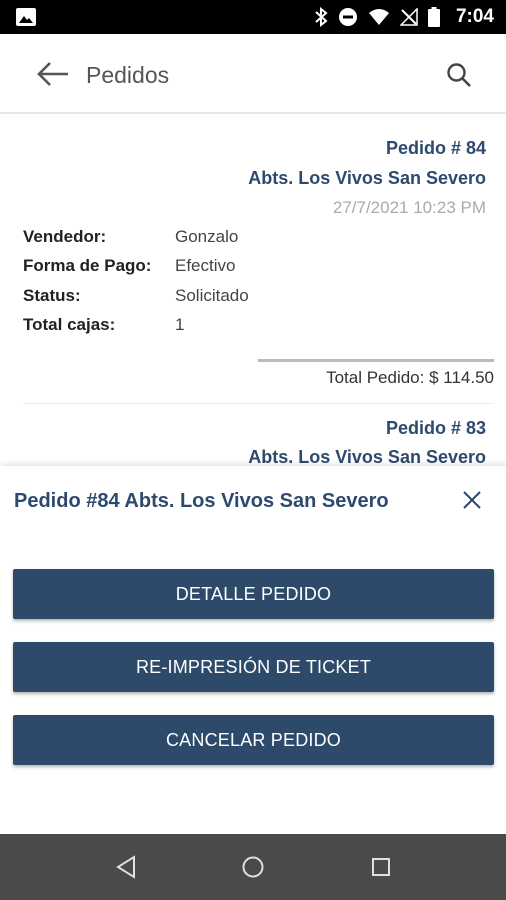 The image size is (506, 900). I want to click on no-signal-icon, so click(408, 17).